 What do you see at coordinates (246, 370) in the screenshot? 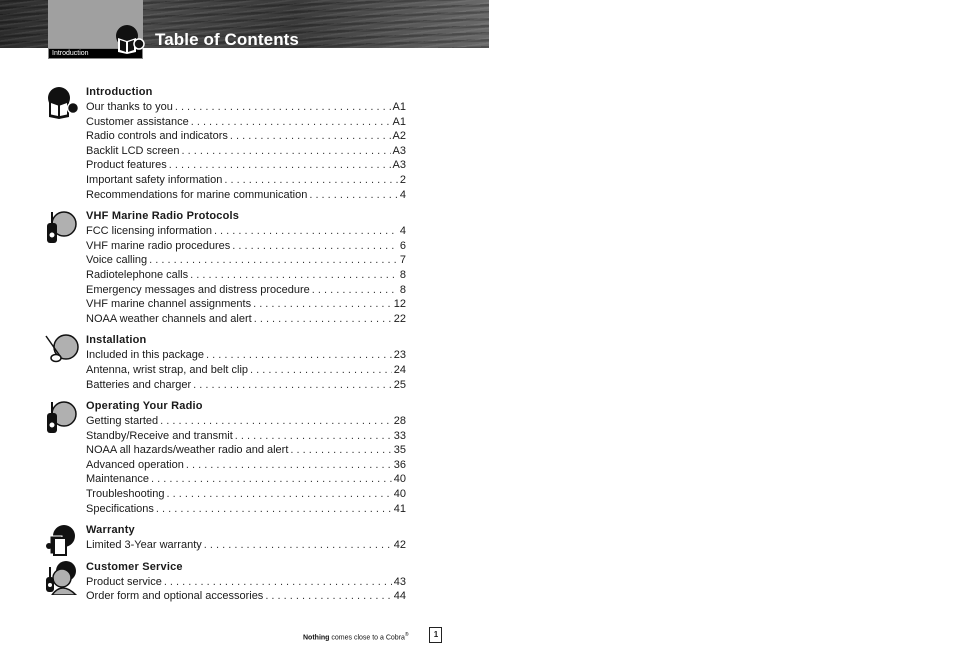
I see `toc-entry: Antenna, wrist strap, and belt clip 24` at bounding box center [246, 370].